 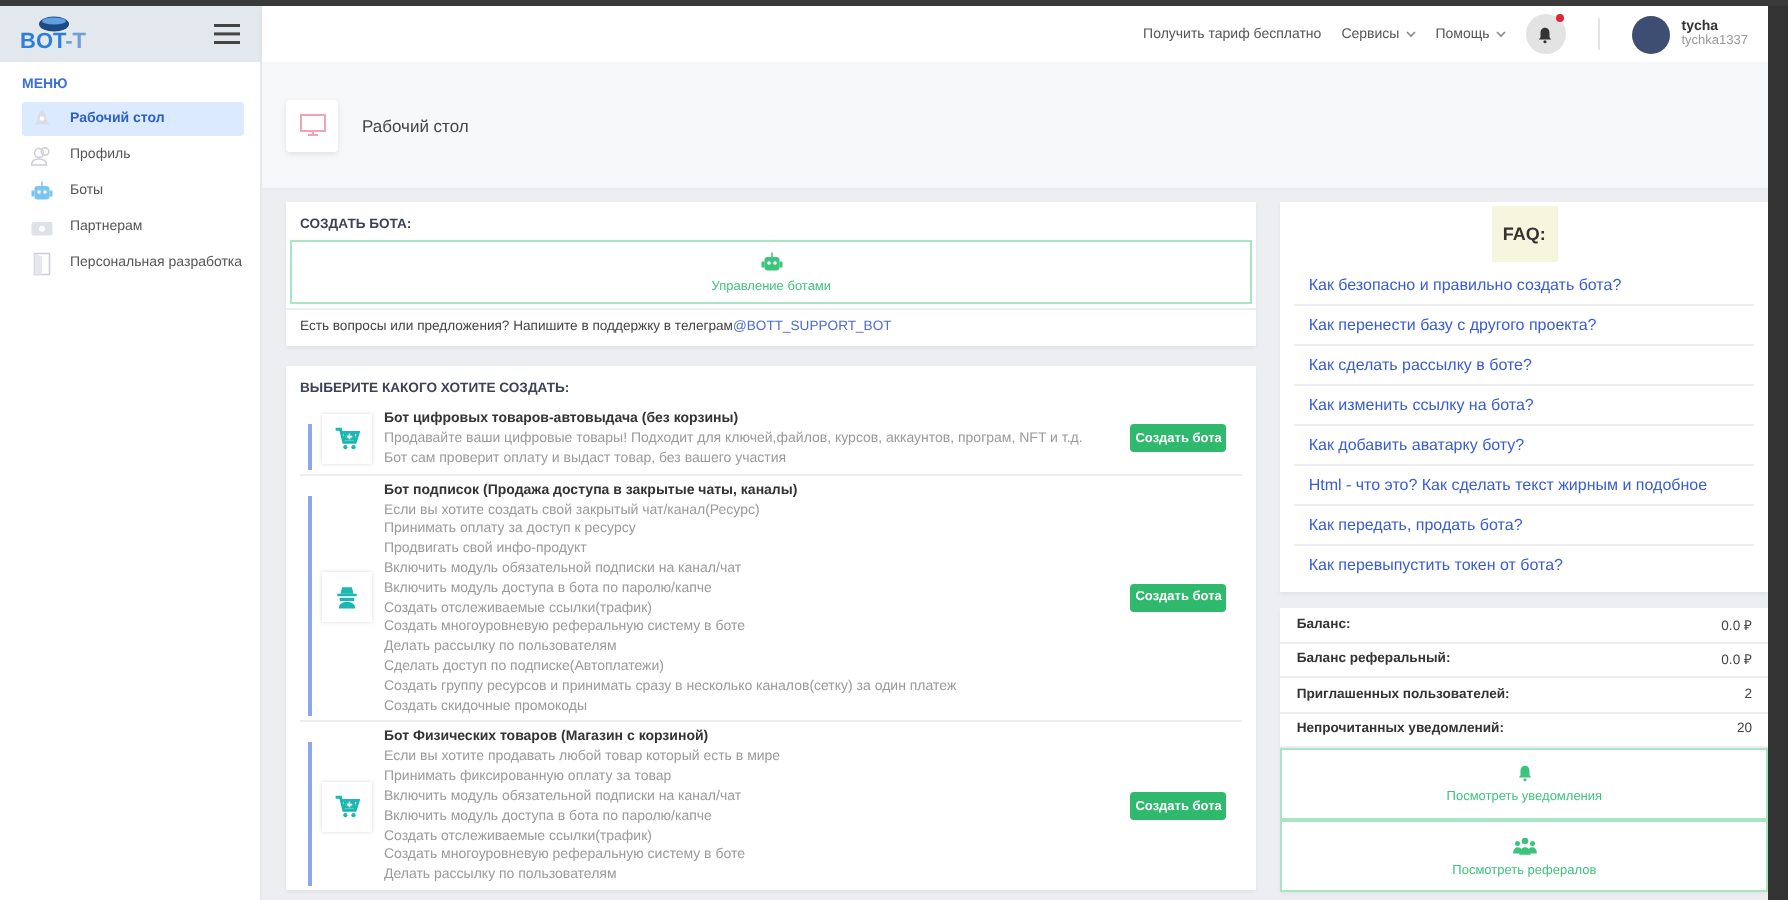 What do you see at coordinates (1524, 286) in the screenshot?
I see `faq-link: Как безопасно и правильно создать бота?` at bounding box center [1524, 286].